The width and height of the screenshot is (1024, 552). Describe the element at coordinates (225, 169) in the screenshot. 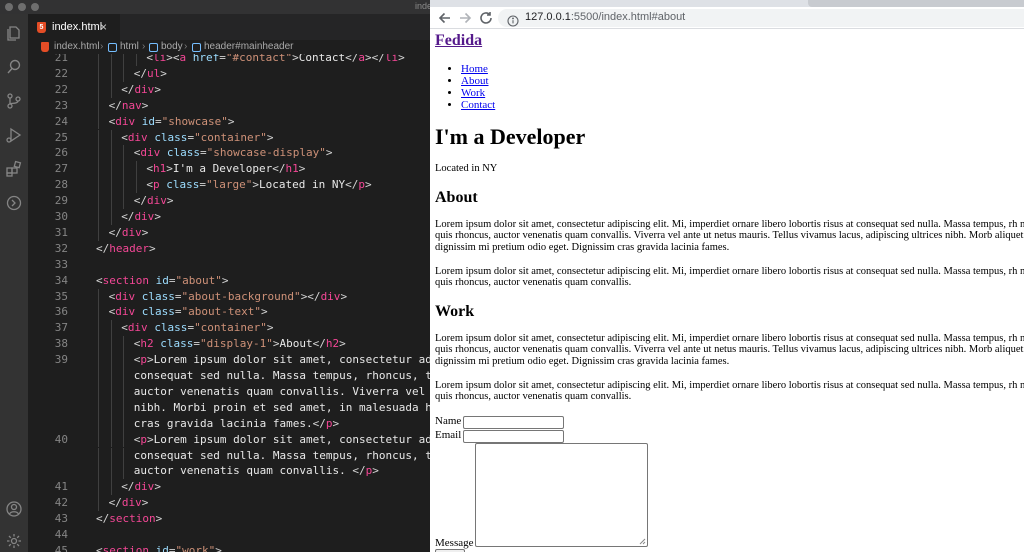

I see `code-line: <h1>I'm a Developer</h1>` at that location.